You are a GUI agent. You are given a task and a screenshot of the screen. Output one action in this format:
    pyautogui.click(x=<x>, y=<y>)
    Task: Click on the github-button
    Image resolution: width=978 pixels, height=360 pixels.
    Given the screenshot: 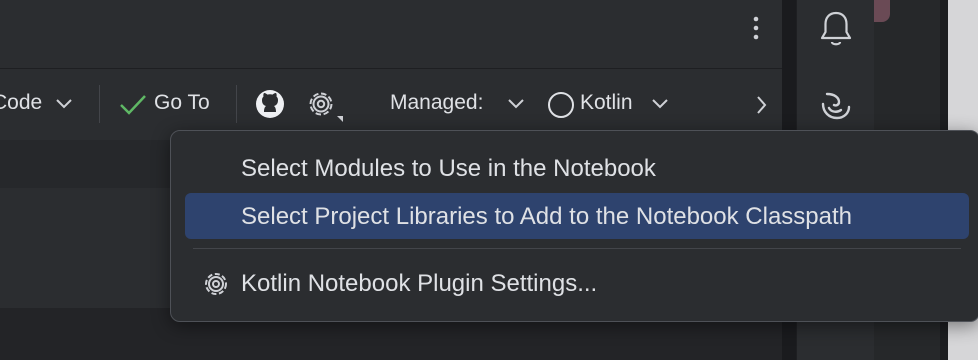 What is the action you would take?
    pyautogui.click(x=270, y=104)
    